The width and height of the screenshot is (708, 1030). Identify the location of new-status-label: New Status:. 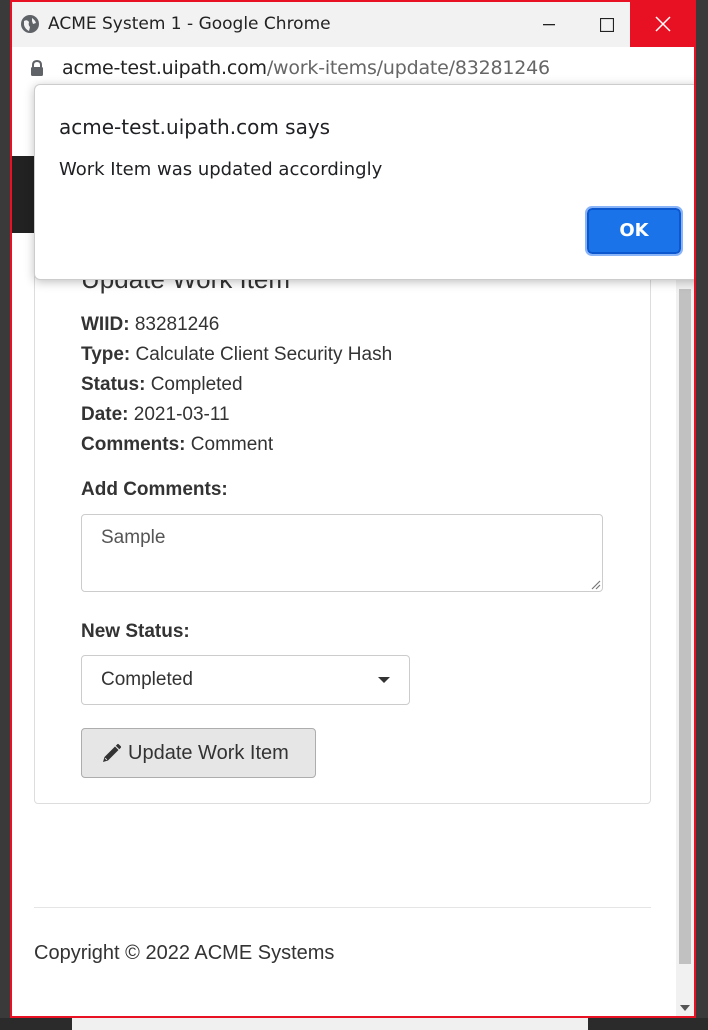
(135, 631).